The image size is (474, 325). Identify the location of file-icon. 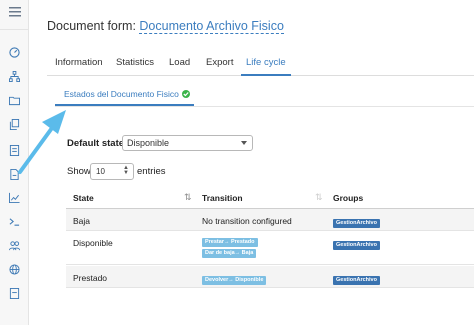
(14, 174).